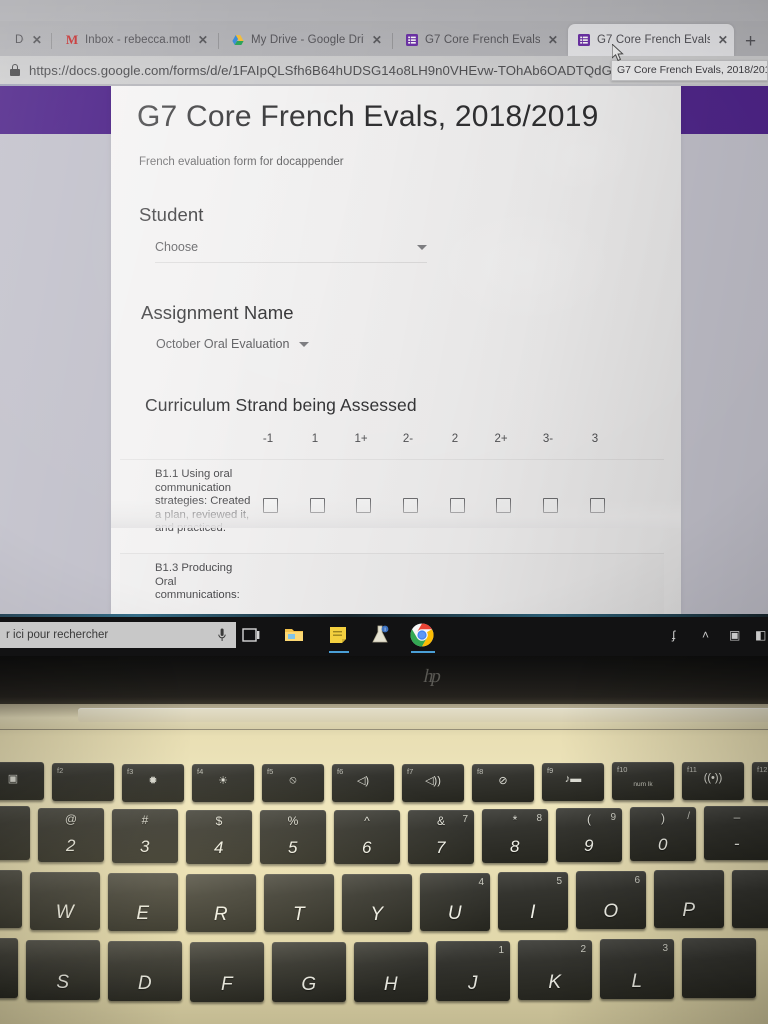 This screenshot has height=1024, width=768. What do you see at coordinates (9, 968) in the screenshot?
I see `key-a` at bounding box center [9, 968].